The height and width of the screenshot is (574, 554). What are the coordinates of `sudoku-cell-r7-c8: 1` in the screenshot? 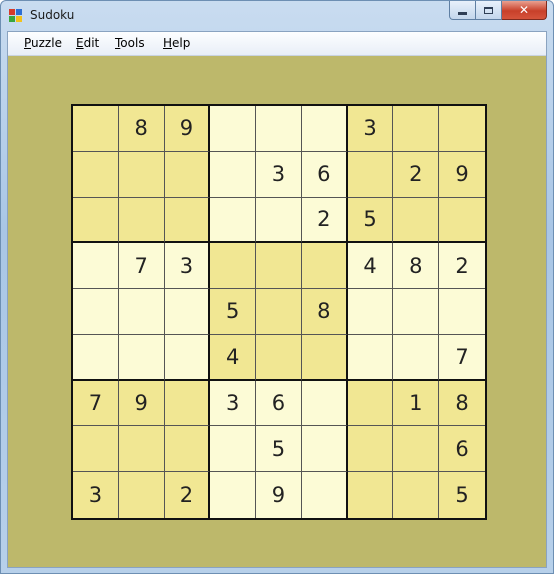 It's located at (416, 403).